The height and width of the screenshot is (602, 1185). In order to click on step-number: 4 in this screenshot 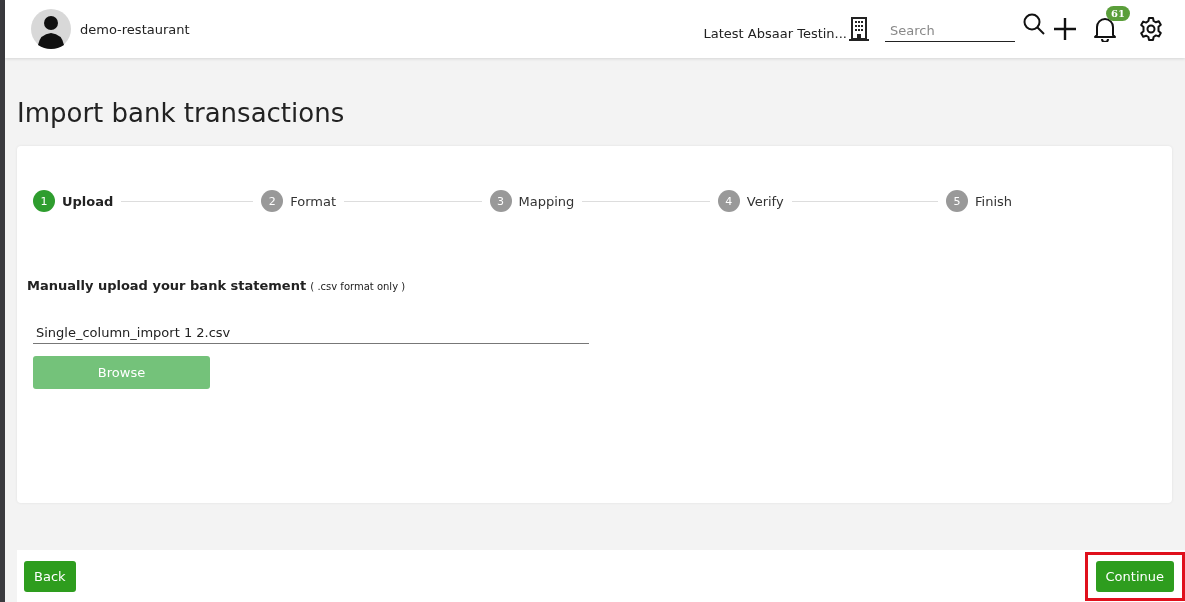, I will do `click(728, 201)`.